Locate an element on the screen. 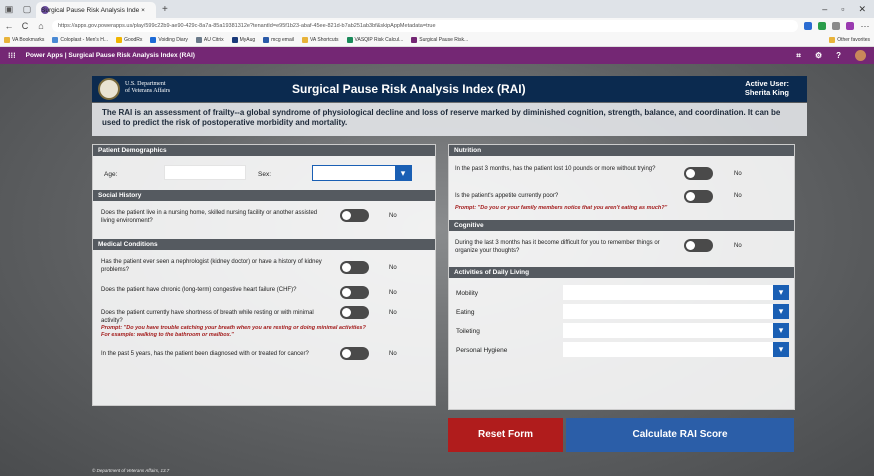 Image resolution: width=874 pixels, height=476 pixels. adl-label-personal-hygiene: Personal Hygiene is located at coordinates (482, 350).